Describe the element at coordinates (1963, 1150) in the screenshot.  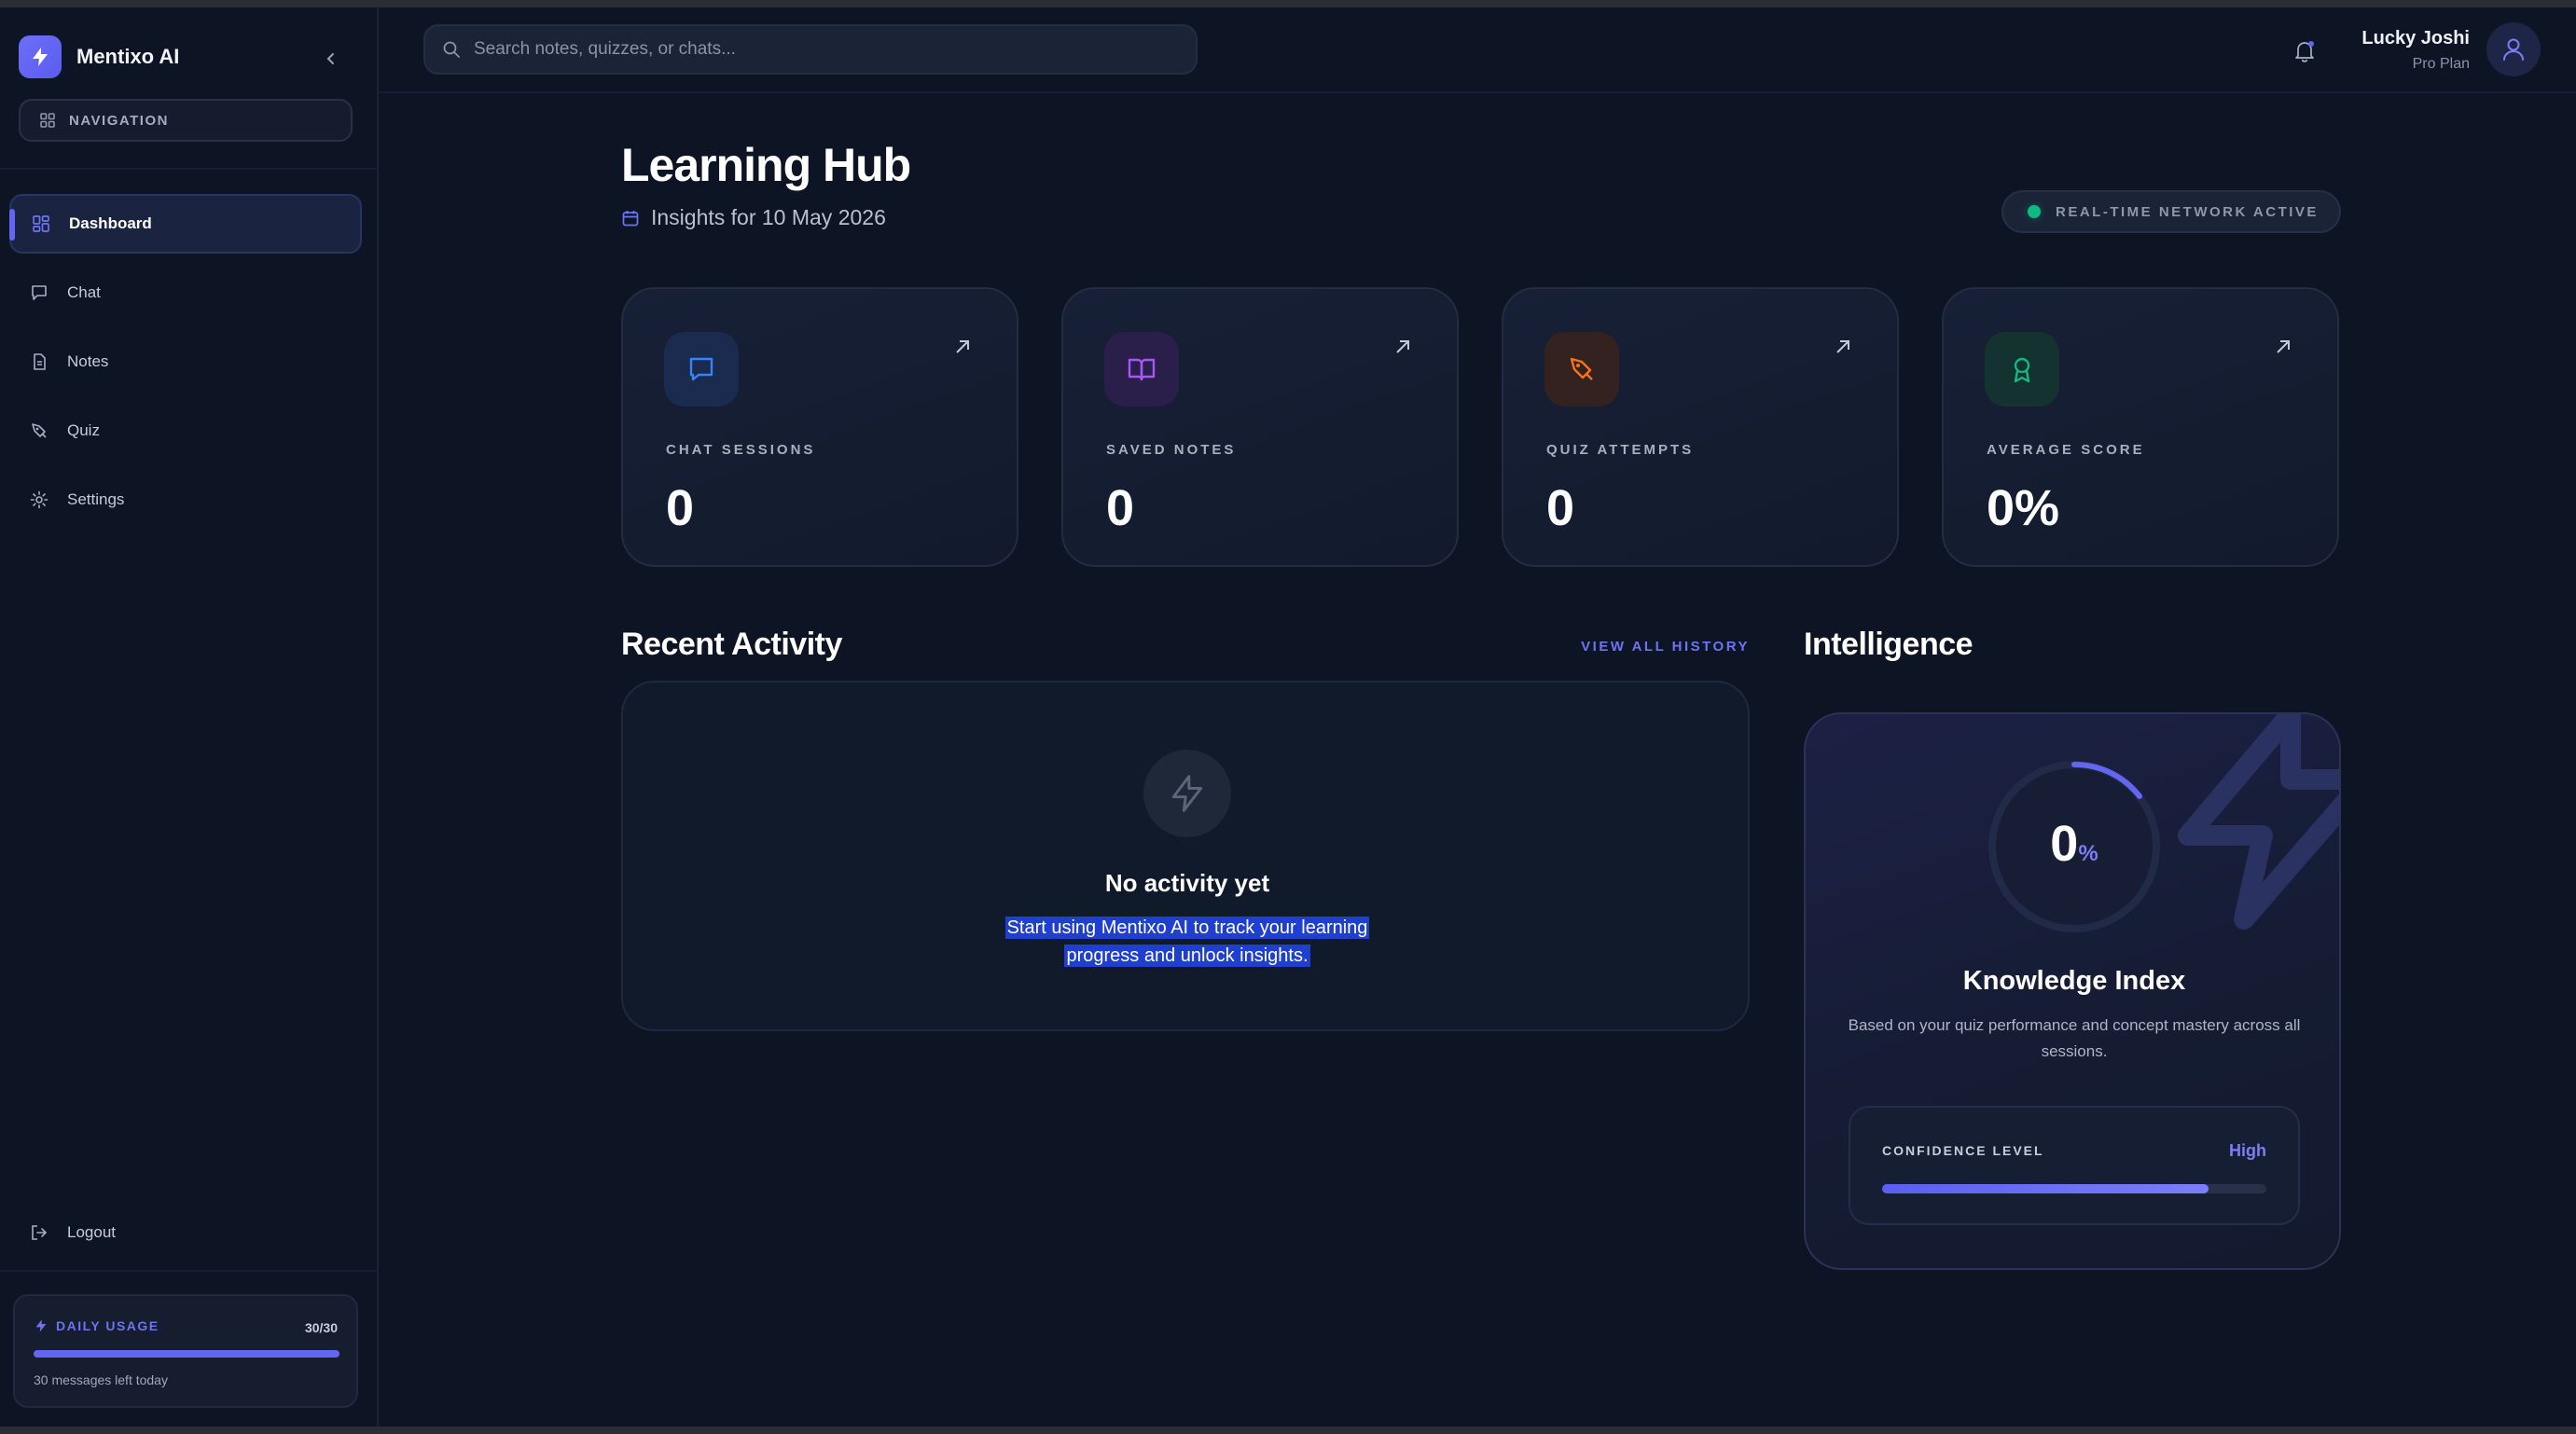
I see `confidence-label: CONFIDENCE LEVEL` at that location.